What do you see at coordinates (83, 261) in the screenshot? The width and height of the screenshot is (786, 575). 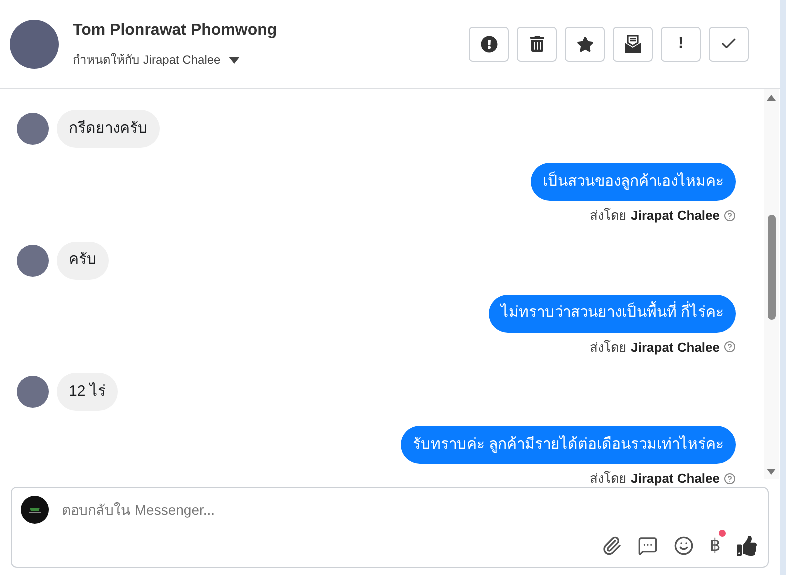 I see `message-bubble: ครับ` at bounding box center [83, 261].